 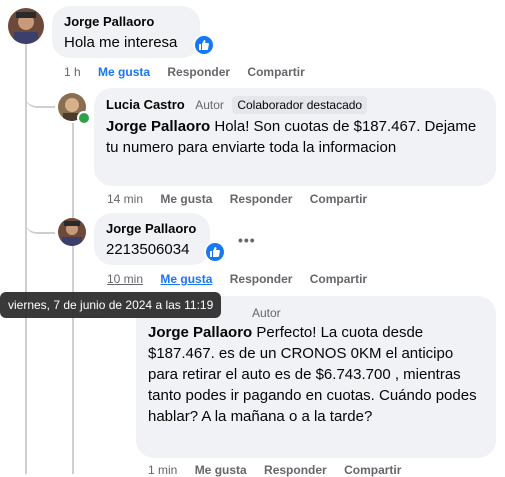 I want to click on comment-time: 1 min, so click(x=162, y=470).